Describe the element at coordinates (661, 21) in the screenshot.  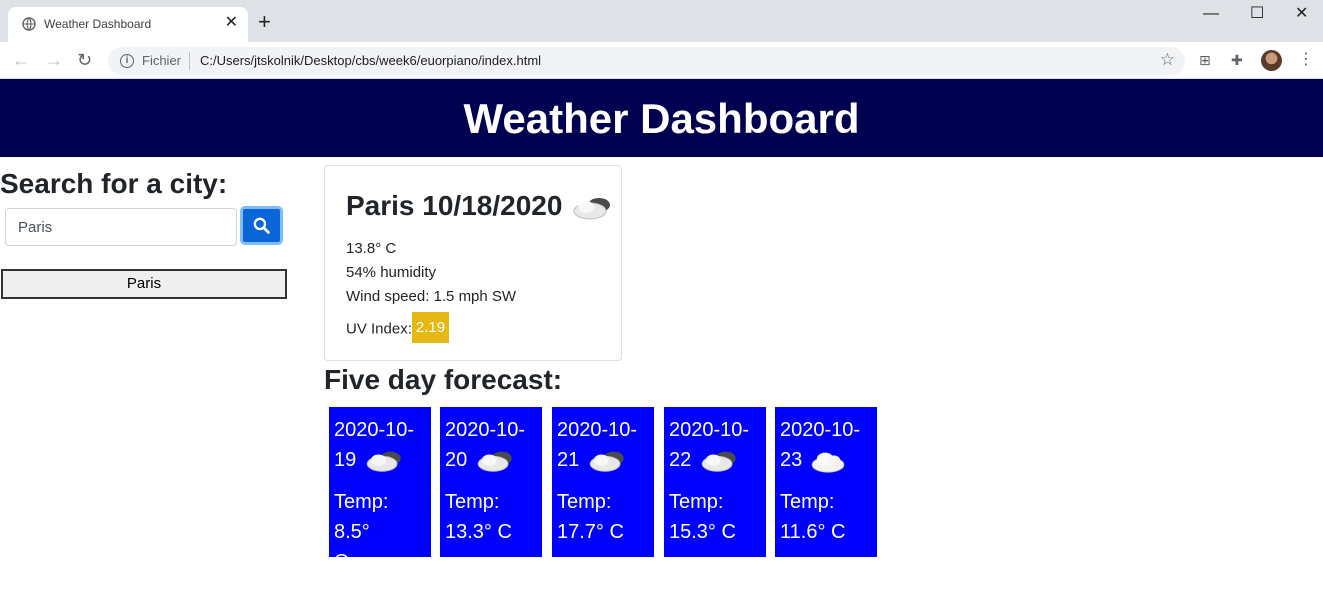
I see `browser-tab-bar: Weather Dashboard ✕ + — ☐ ✕` at that location.